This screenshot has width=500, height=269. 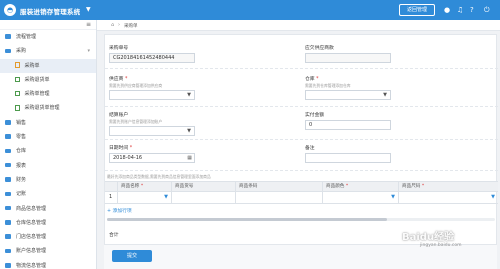 What do you see at coordinates (119, 48) in the screenshot?
I see `order-no-label: 采购单号` at bounding box center [119, 48].